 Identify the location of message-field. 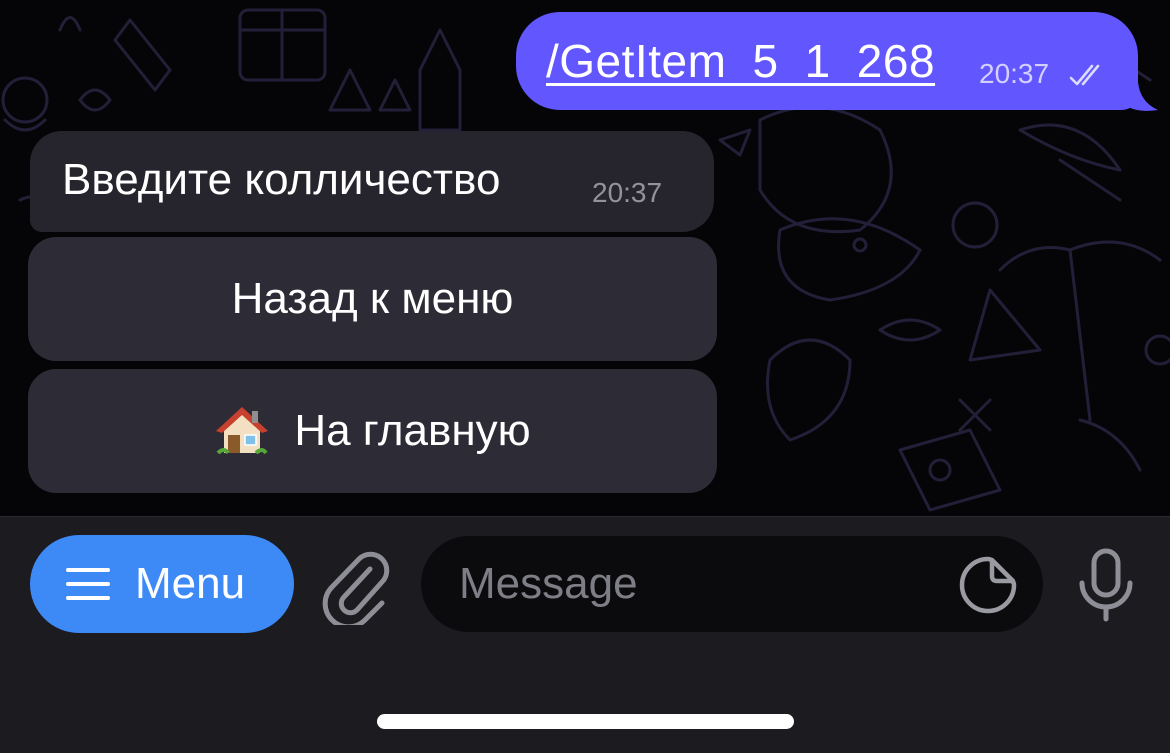
(732, 584).